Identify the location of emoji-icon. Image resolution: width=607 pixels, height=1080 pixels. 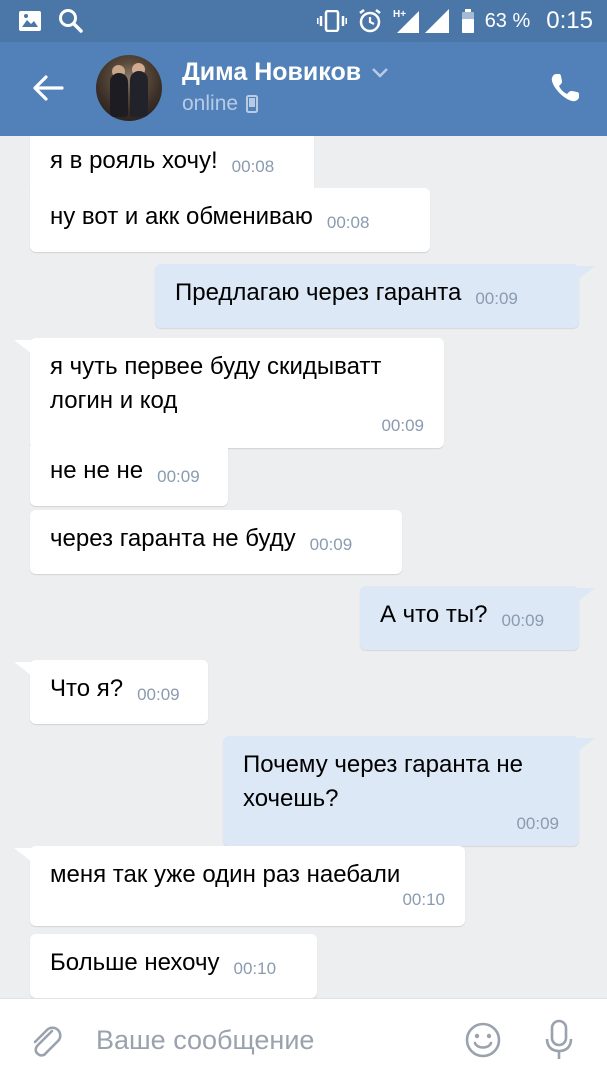
(483, 1040).